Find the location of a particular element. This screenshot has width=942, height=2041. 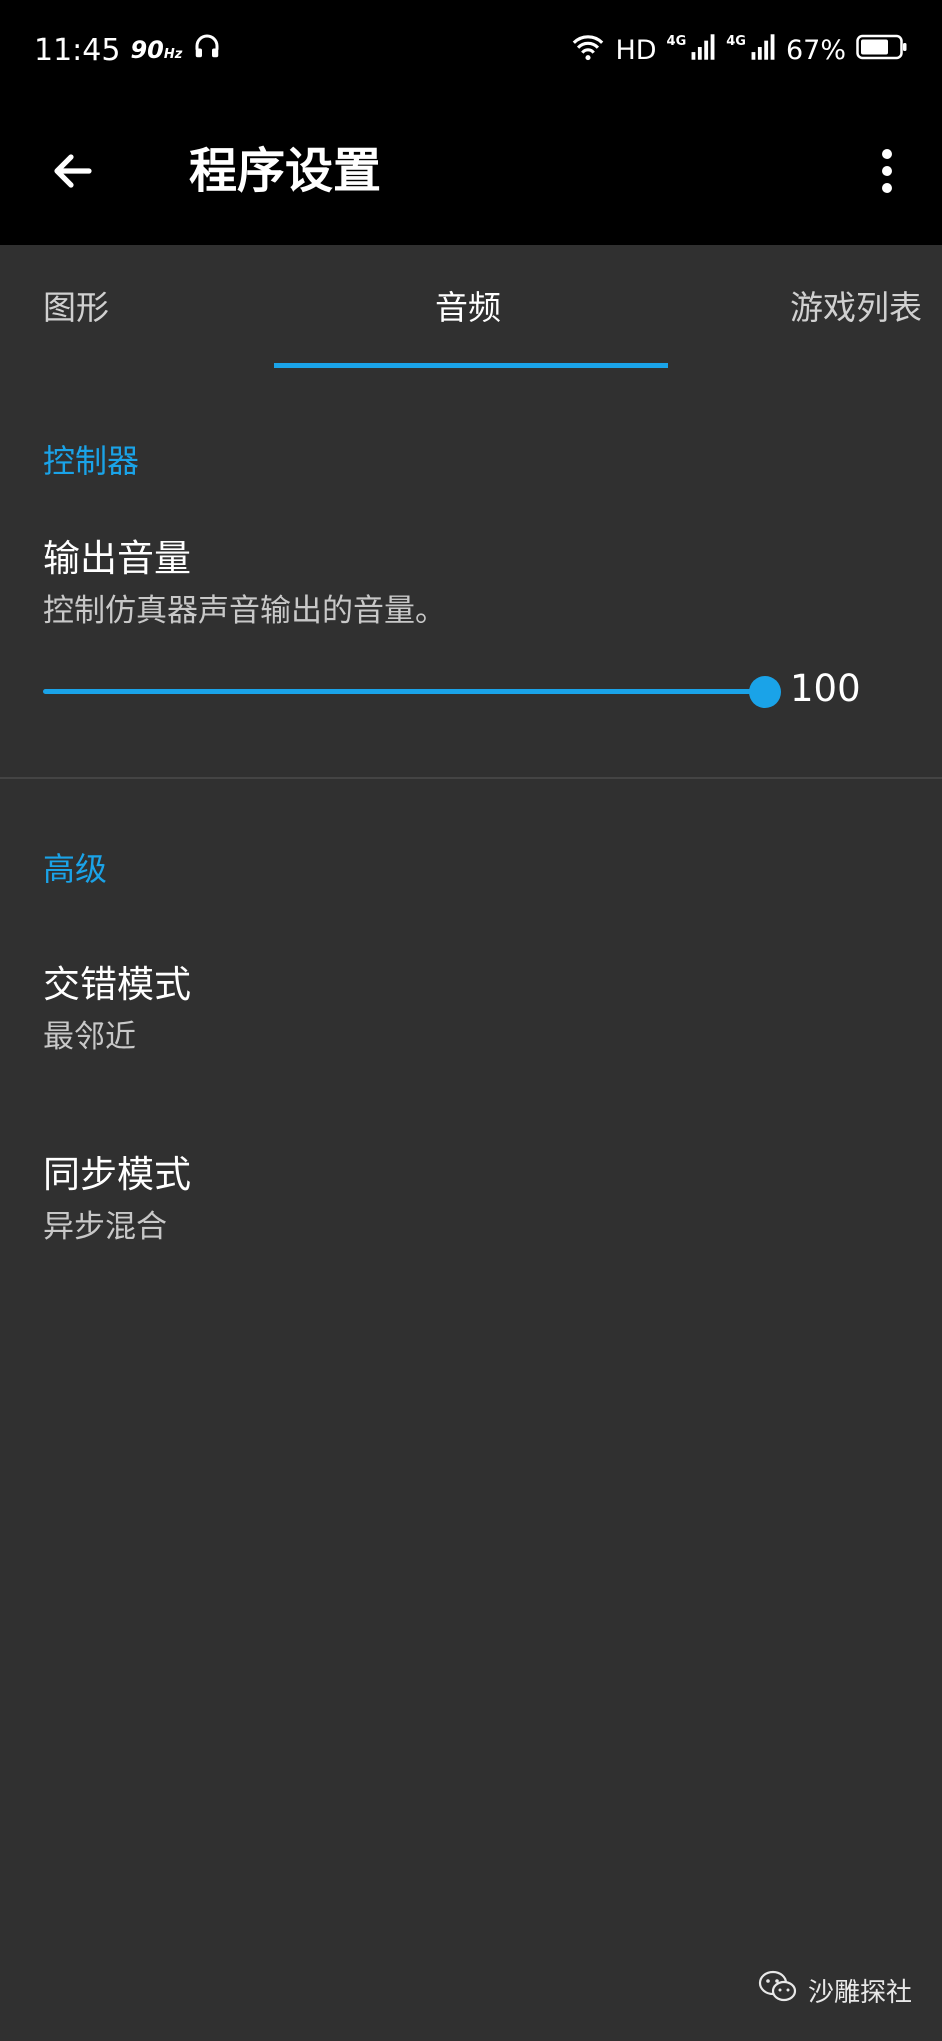

app-bar: 程序设置 is located at coordinates (471, 172).